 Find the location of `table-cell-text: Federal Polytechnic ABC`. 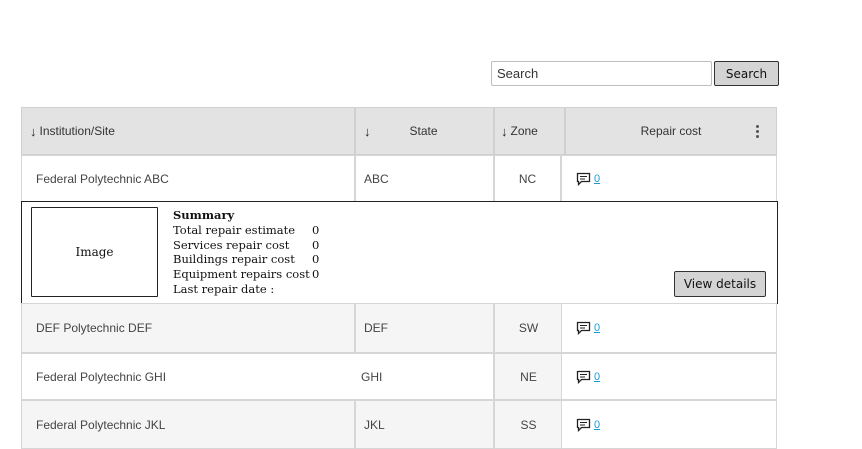

table-cell-text: Federal Polytechnic ABC is located at coordinates (102, 178).